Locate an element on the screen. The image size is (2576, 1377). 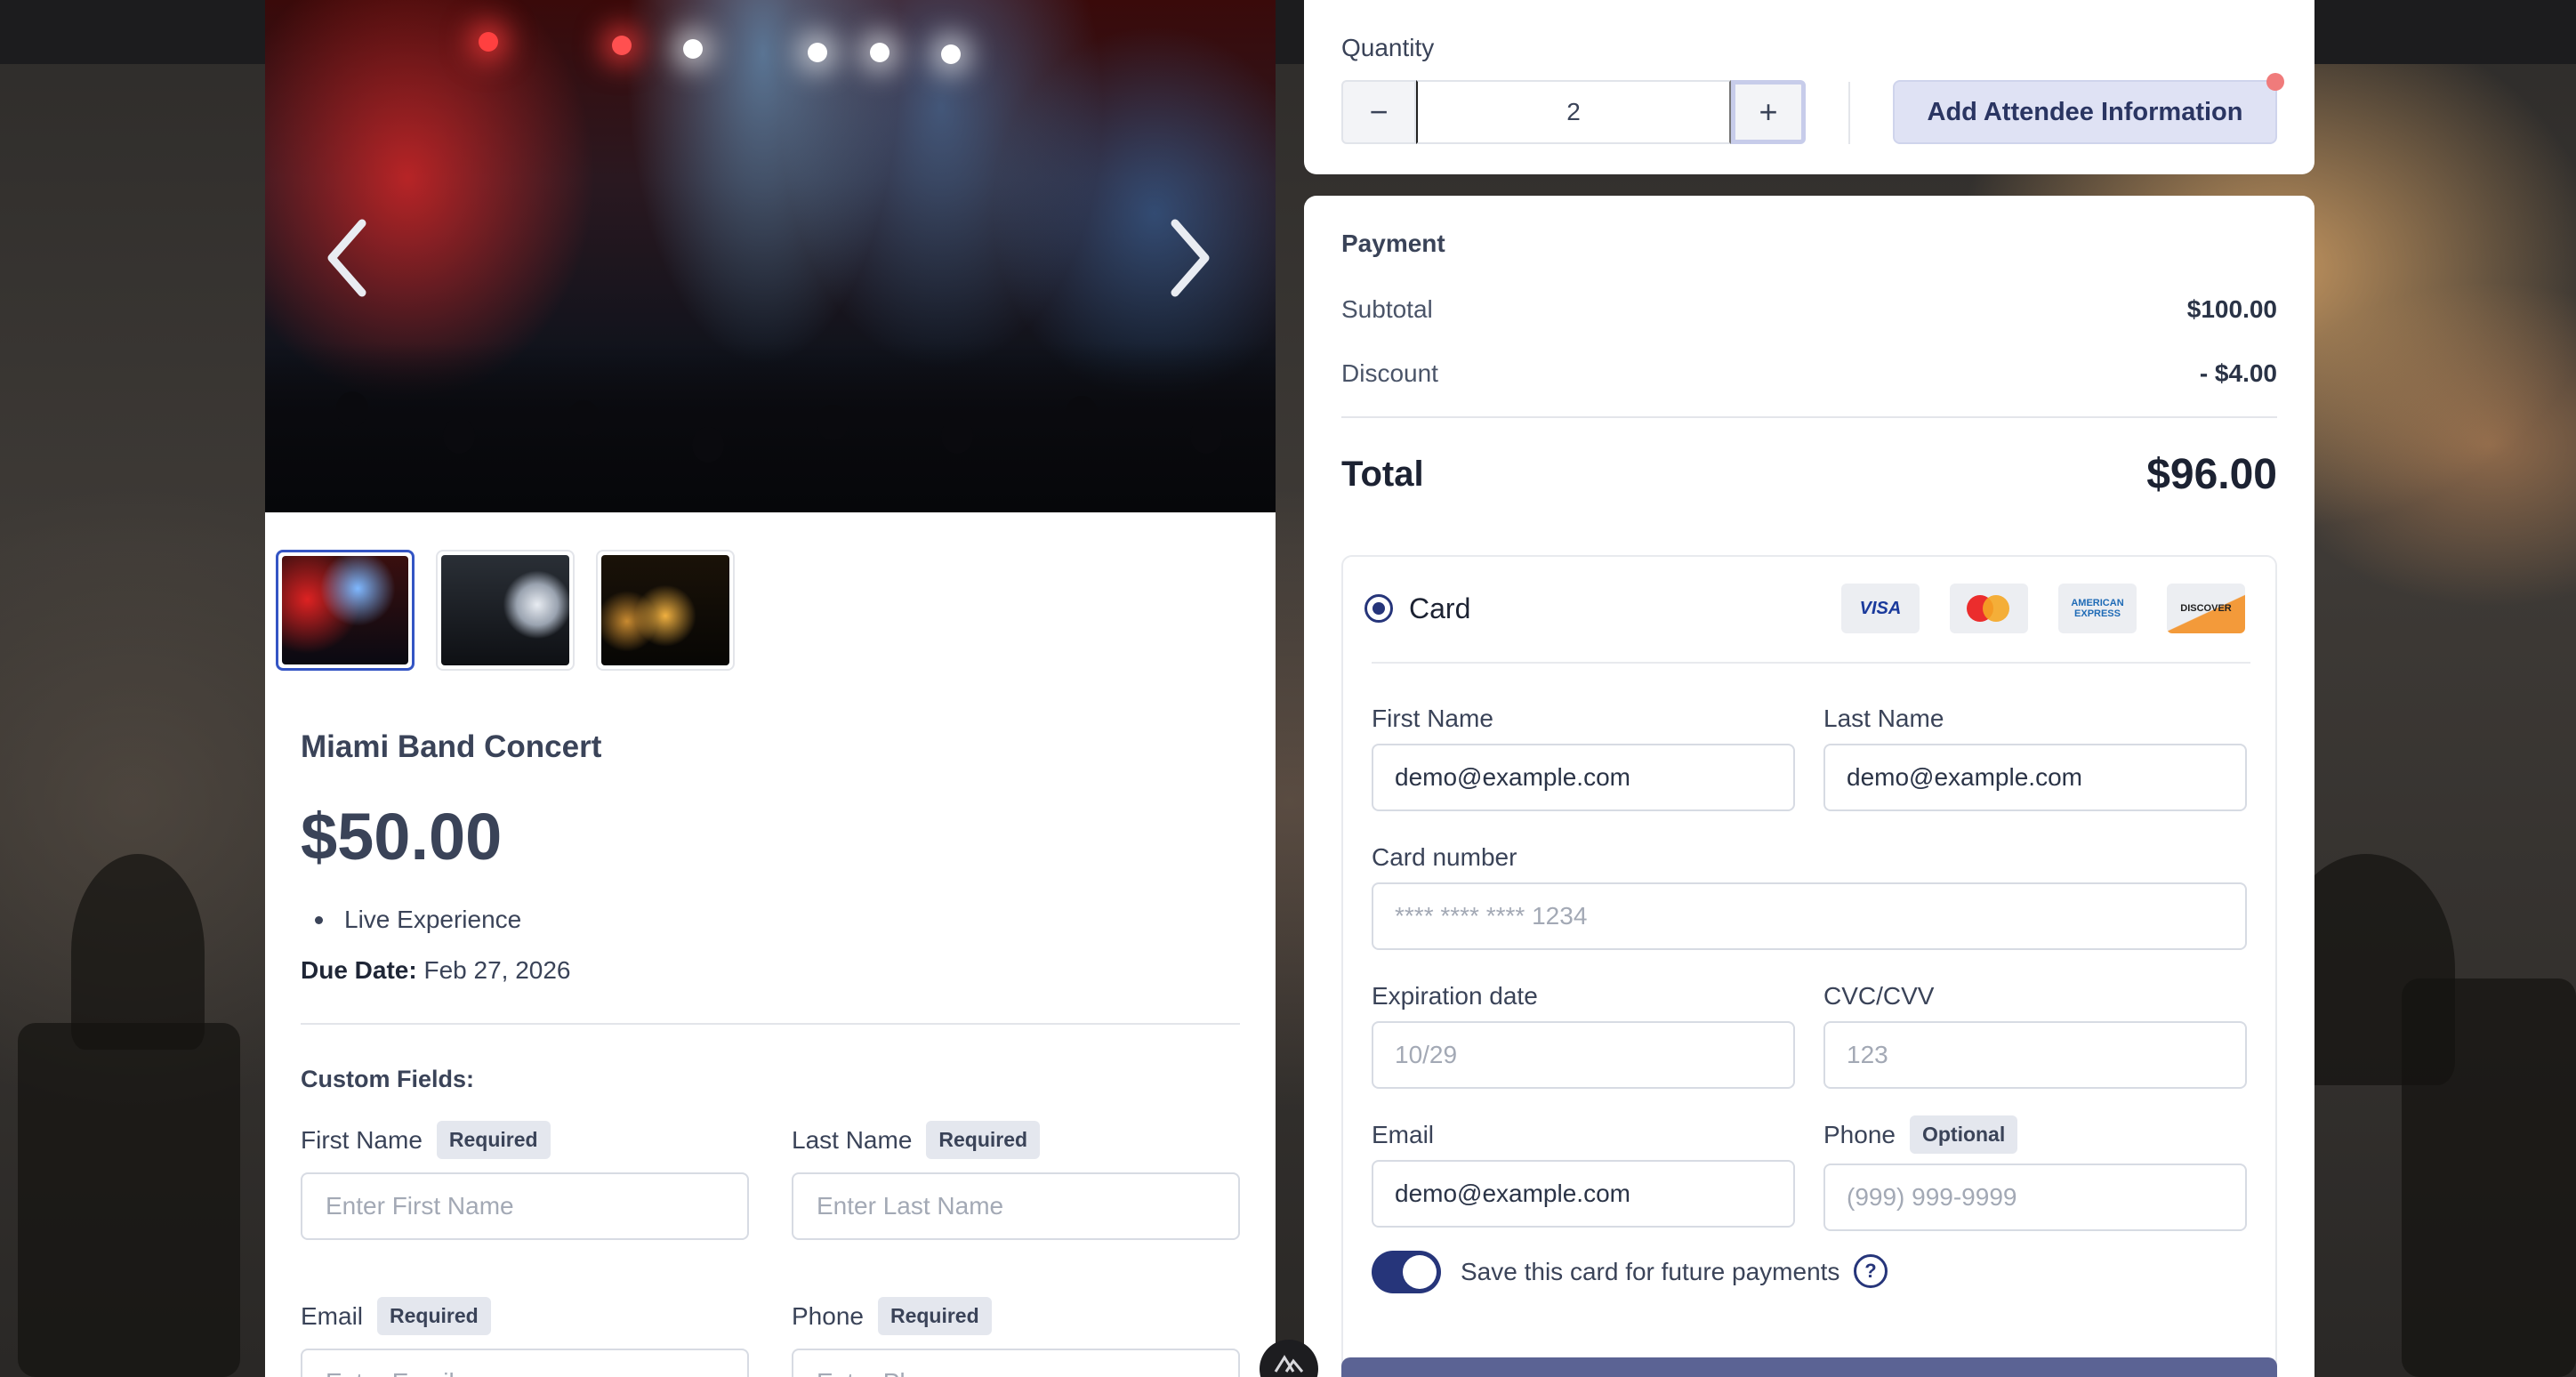
optional-badge: Optional is located at coordinates (1963, 1134).